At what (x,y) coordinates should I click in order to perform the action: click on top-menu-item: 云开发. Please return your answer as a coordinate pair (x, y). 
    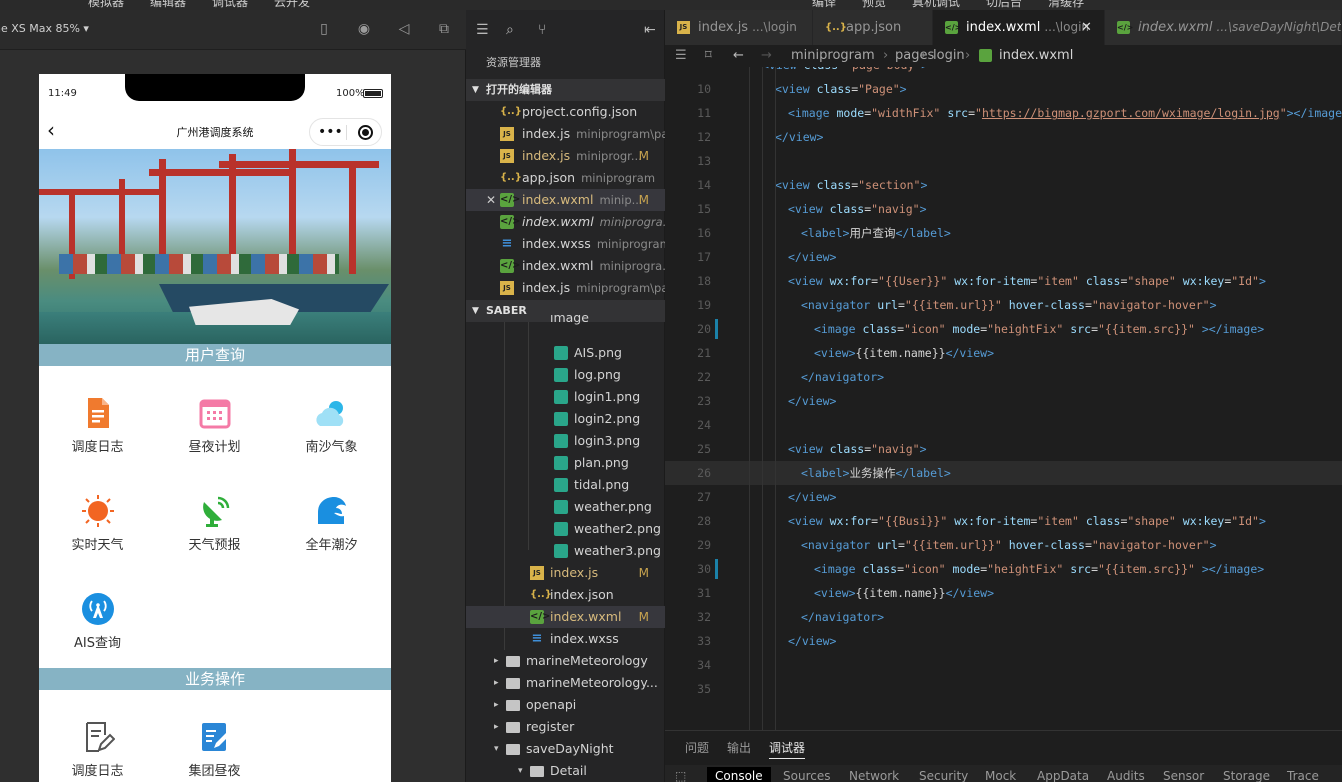
    Looking at the image, I should click on (292, 5).